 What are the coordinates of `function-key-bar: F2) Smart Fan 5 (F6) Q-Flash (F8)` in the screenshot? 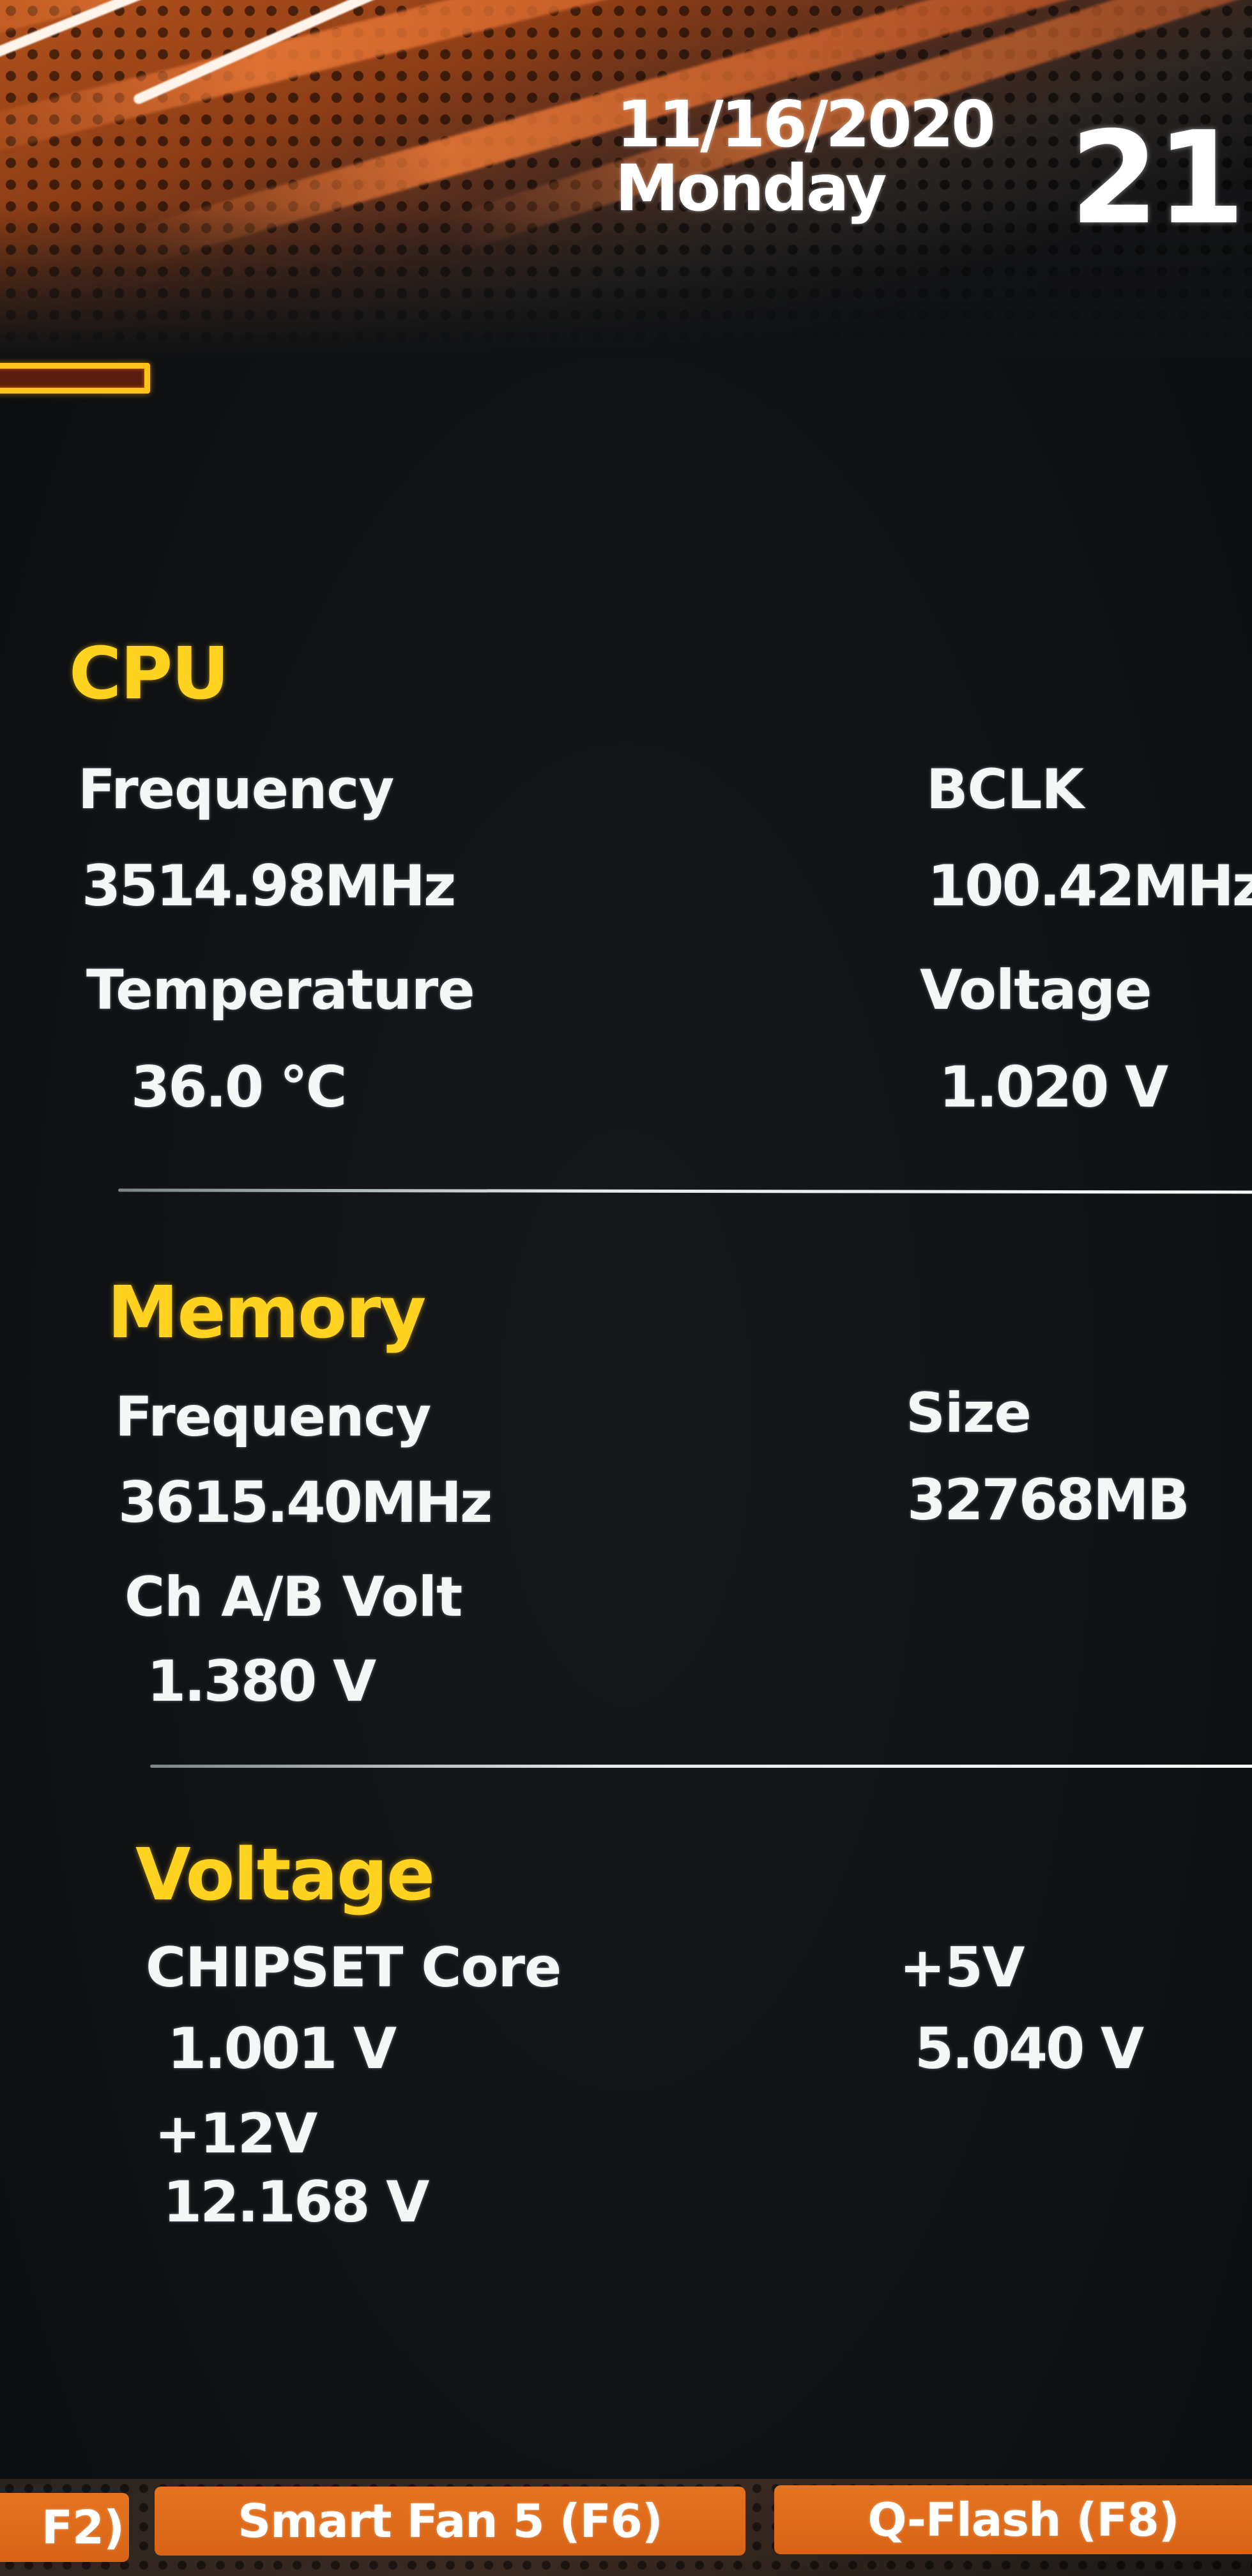 It's located at (626, 2527).